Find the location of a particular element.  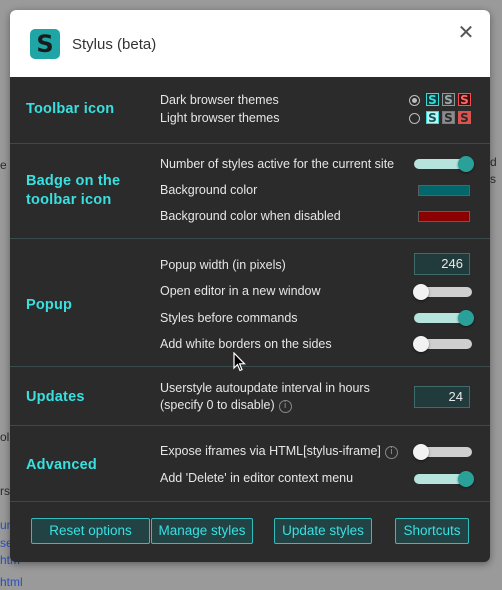

background-text: d is located at coordinates (493, 162).